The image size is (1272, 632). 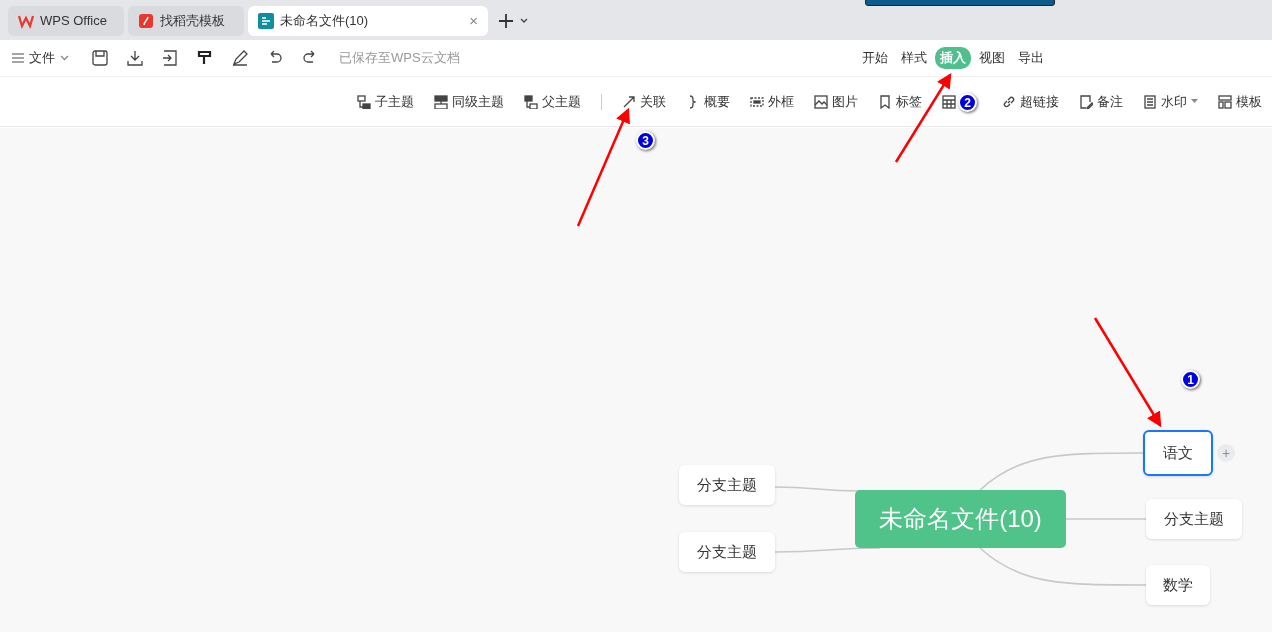 I want to click on toolbar-button: 超链接, so click(x=1030, y=101).